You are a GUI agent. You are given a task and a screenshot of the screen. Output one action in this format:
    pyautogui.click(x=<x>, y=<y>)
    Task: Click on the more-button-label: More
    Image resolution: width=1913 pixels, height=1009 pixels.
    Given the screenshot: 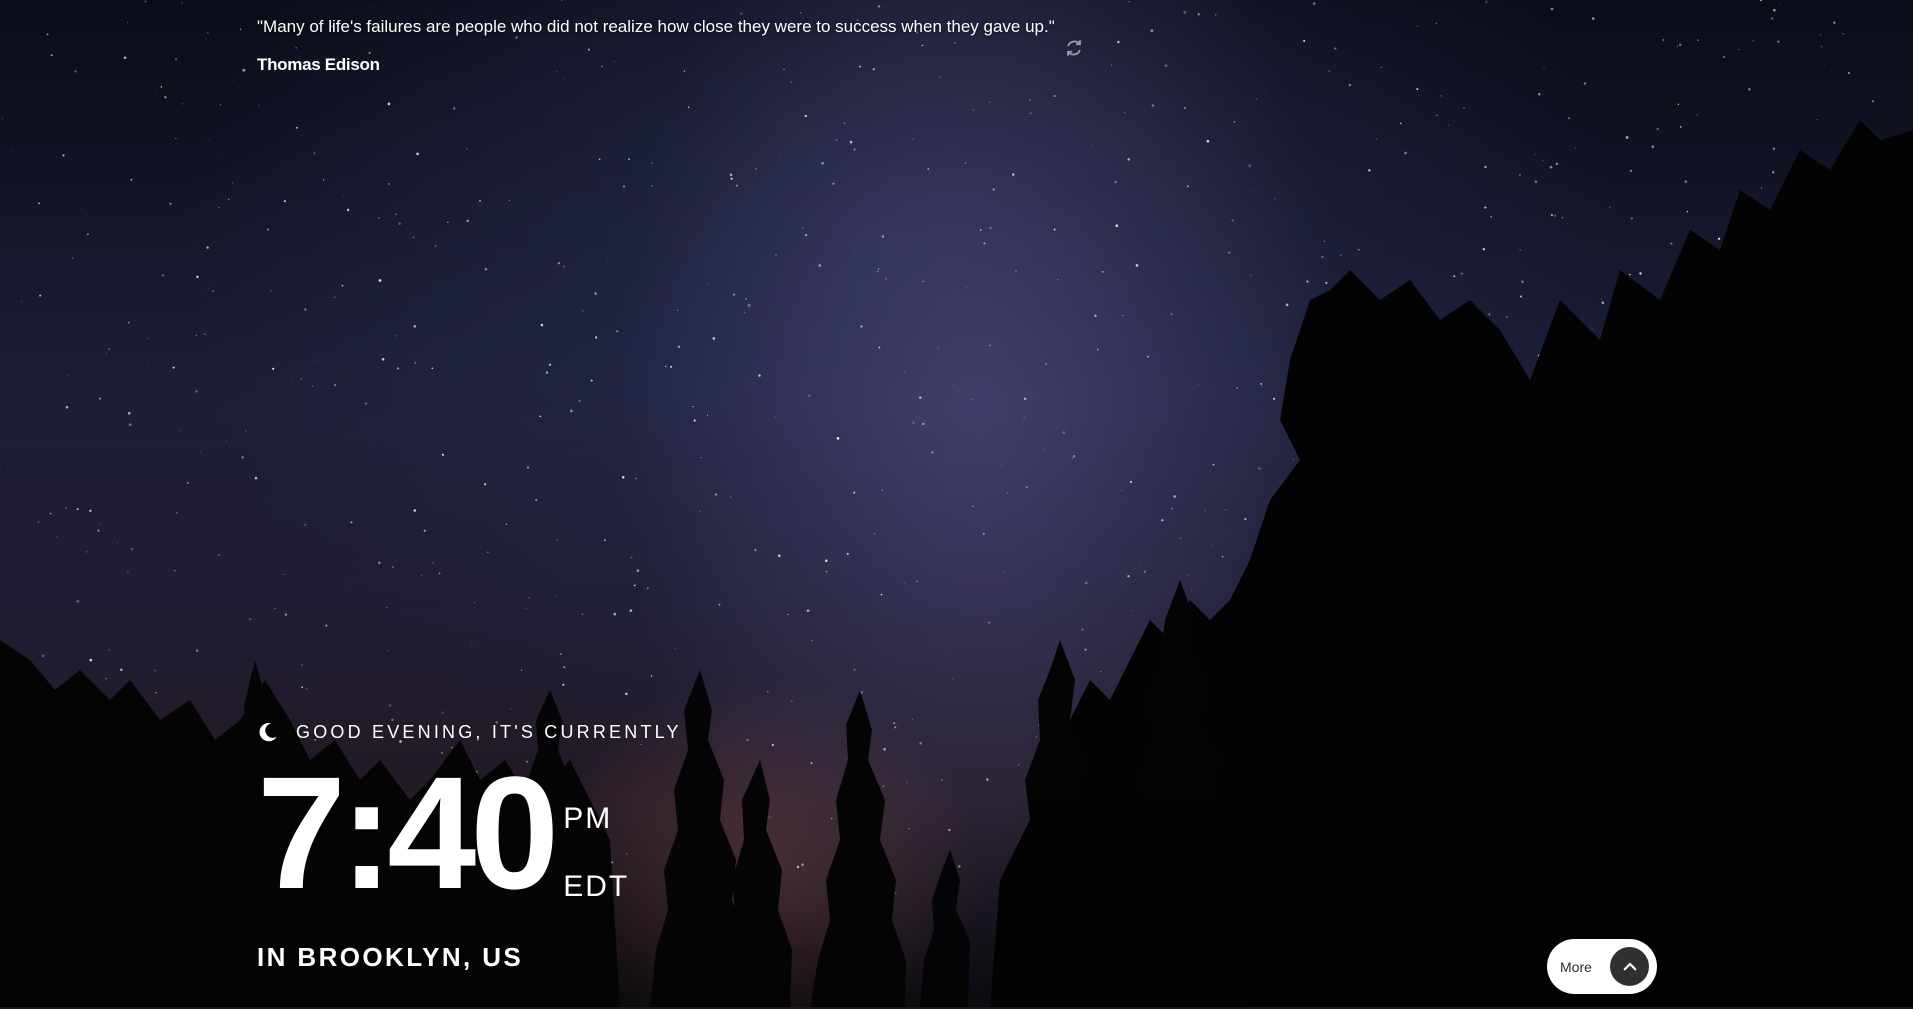 What is the action you would take?
    pyautogui.click(x=1576, y=966)
    